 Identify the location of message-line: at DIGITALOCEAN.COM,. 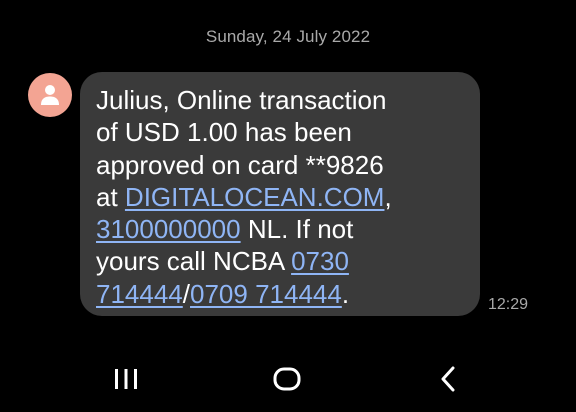
(283, 197).